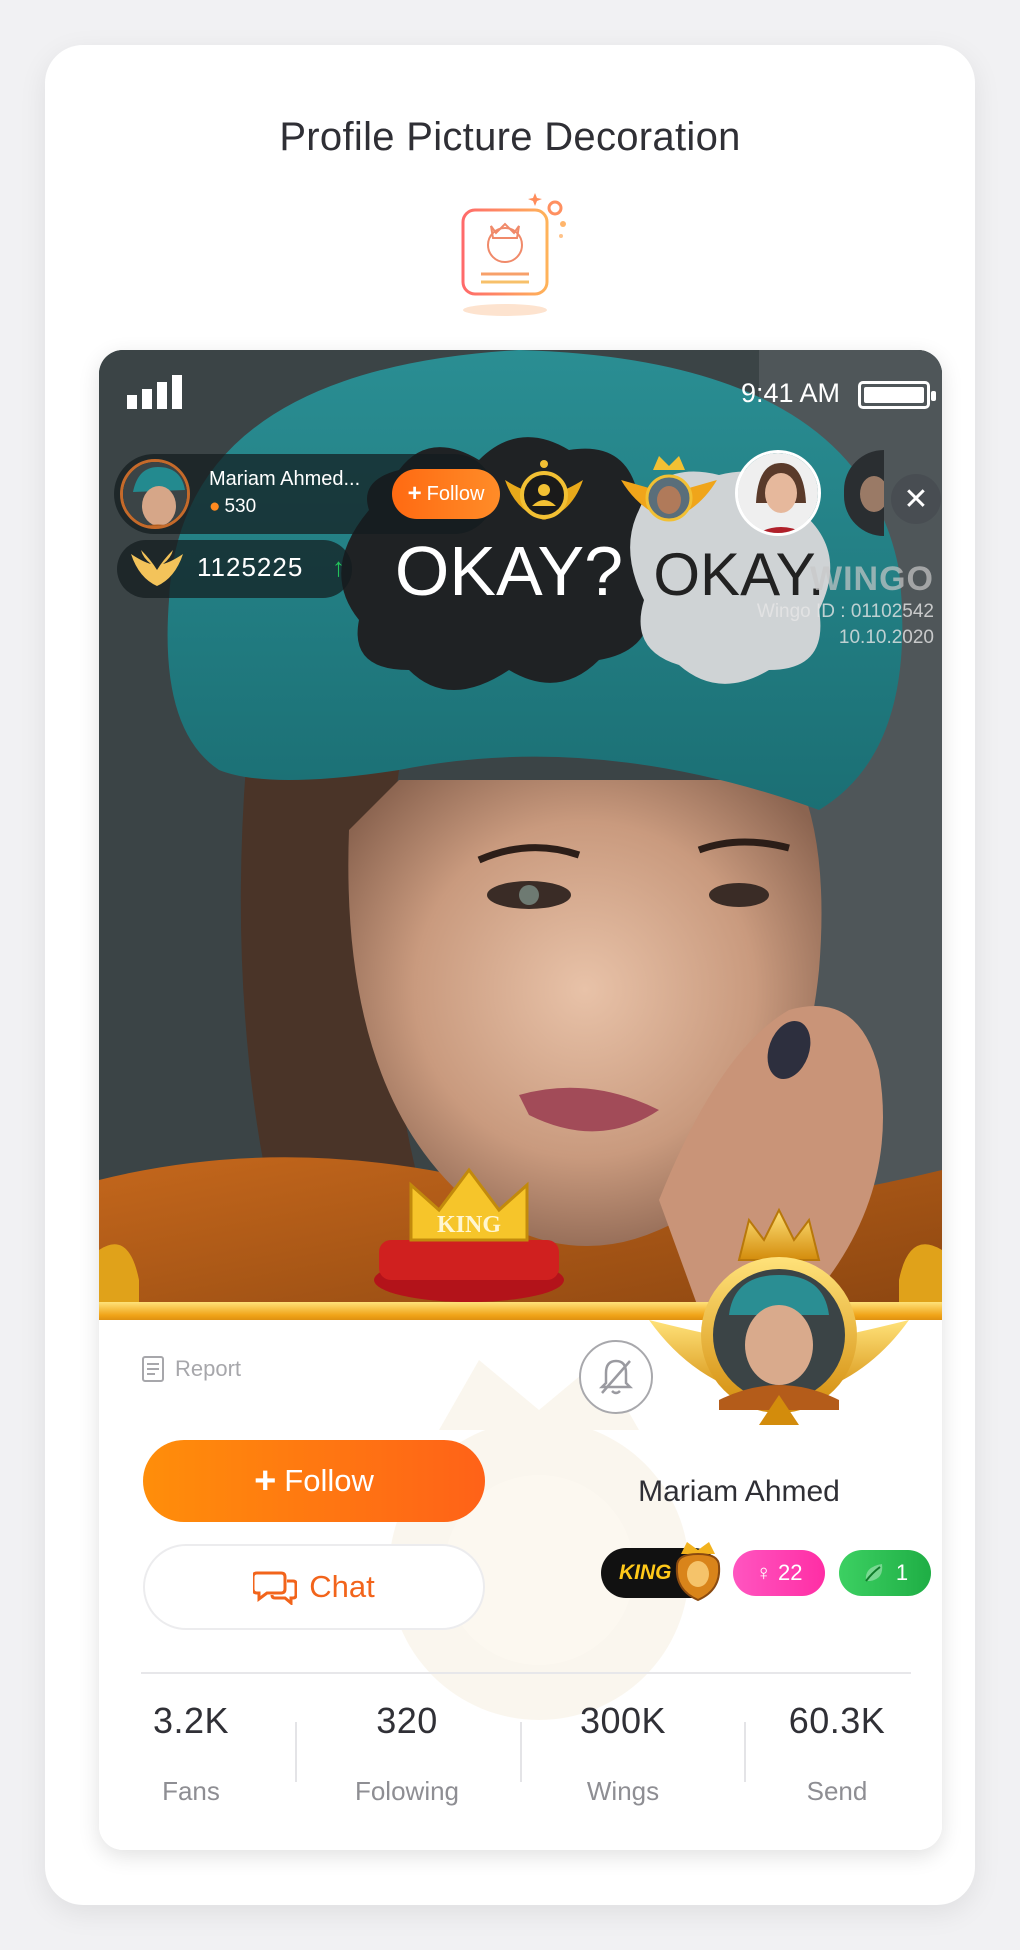  What do you see at coordinates (513, 254) in the screenshot?
I see `profile-frame-icon` at bounding box center [513, 254].